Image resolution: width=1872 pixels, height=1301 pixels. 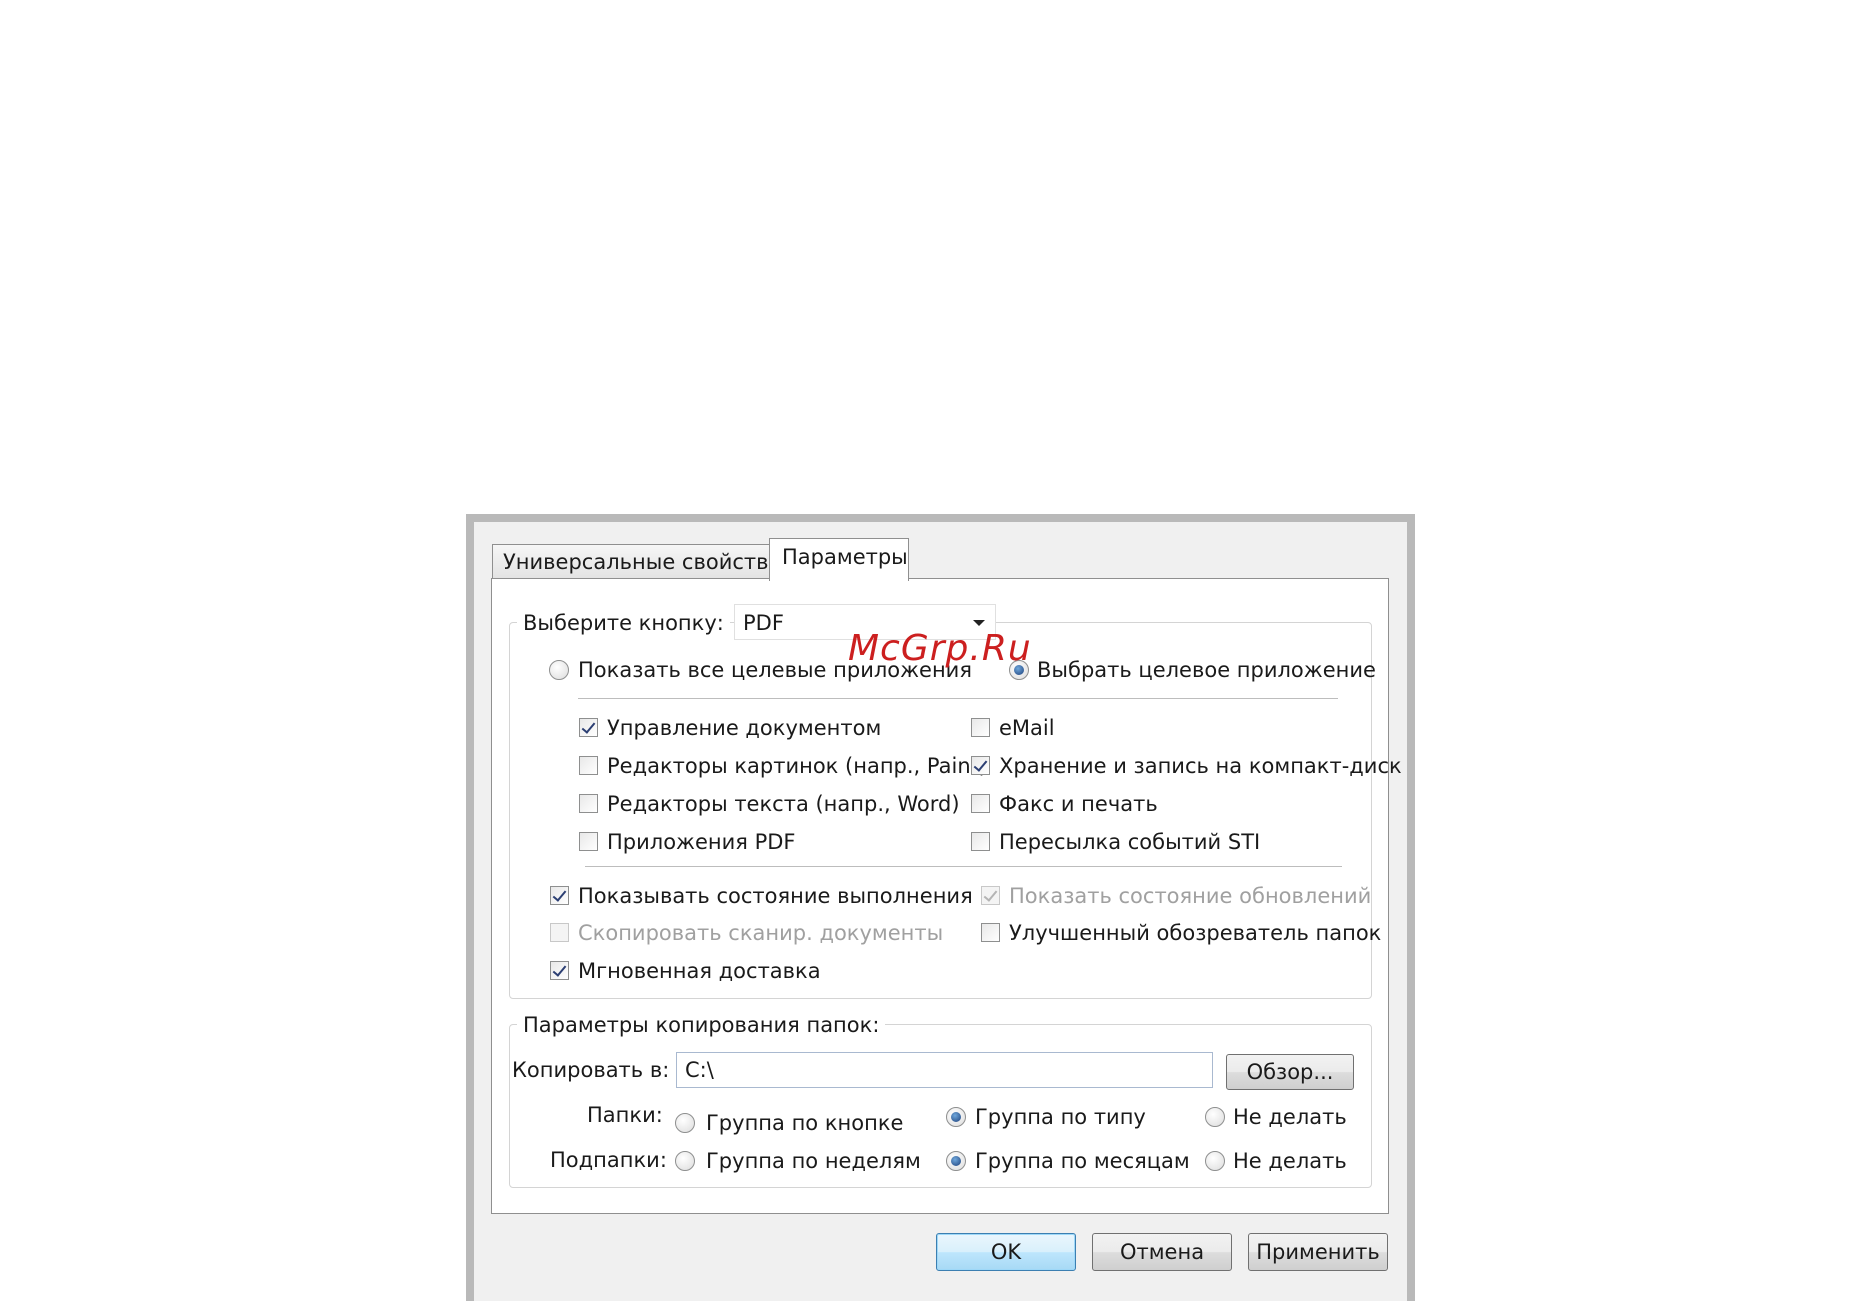 What do you see at coordinates (990, 932) in the screenshot?
I see `enhanced-folder-browser-checkbox` at bounding box center [990, 932].